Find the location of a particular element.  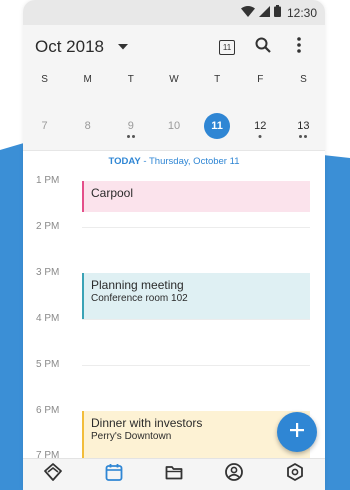

weekday-label: W is located at coordinates (174, 79).